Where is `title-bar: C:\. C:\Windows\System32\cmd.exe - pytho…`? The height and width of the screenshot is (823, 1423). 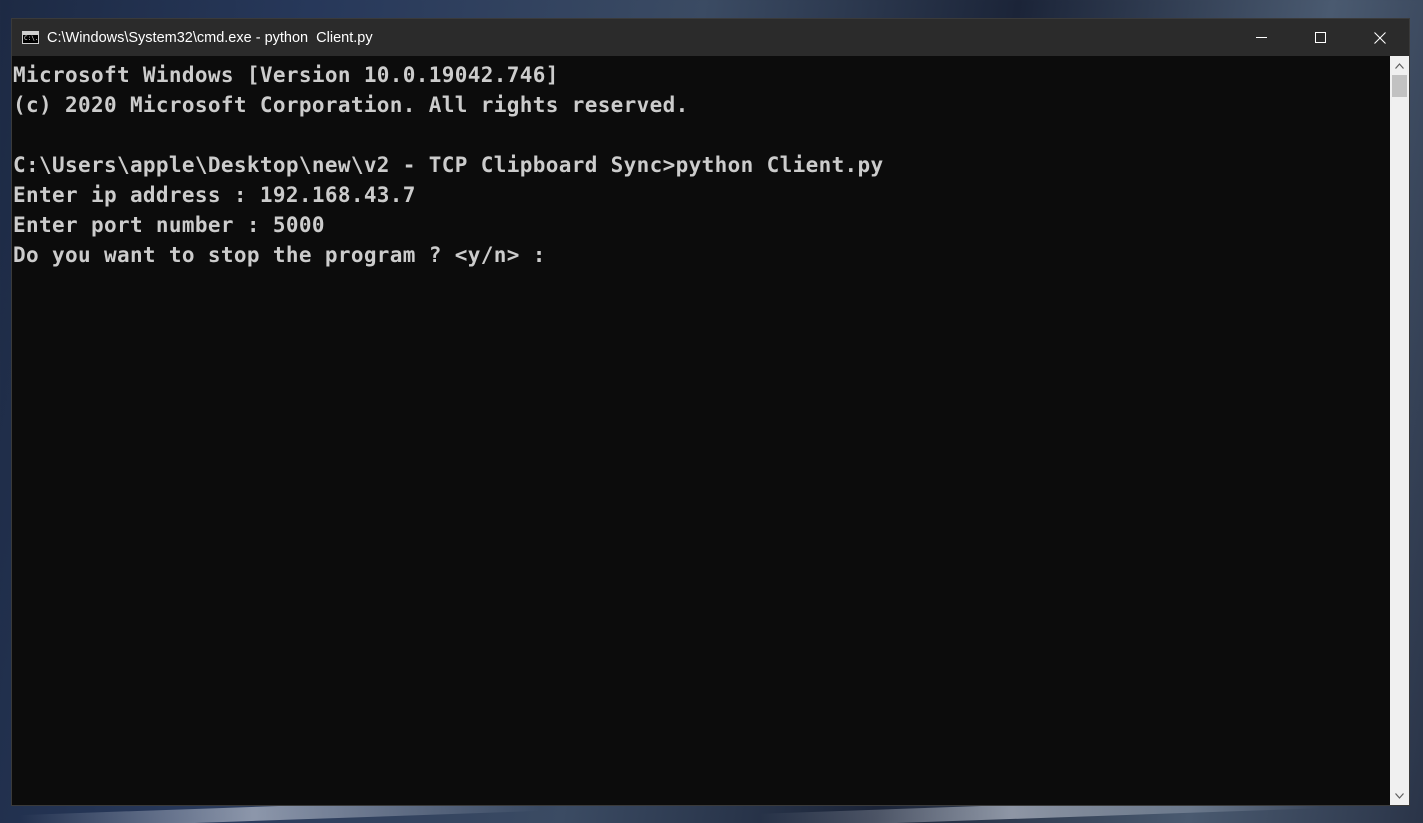 title-bar: C:\. C:\Windows\System32\cmd.exe - pytho… is located at coordinates (710, 37).